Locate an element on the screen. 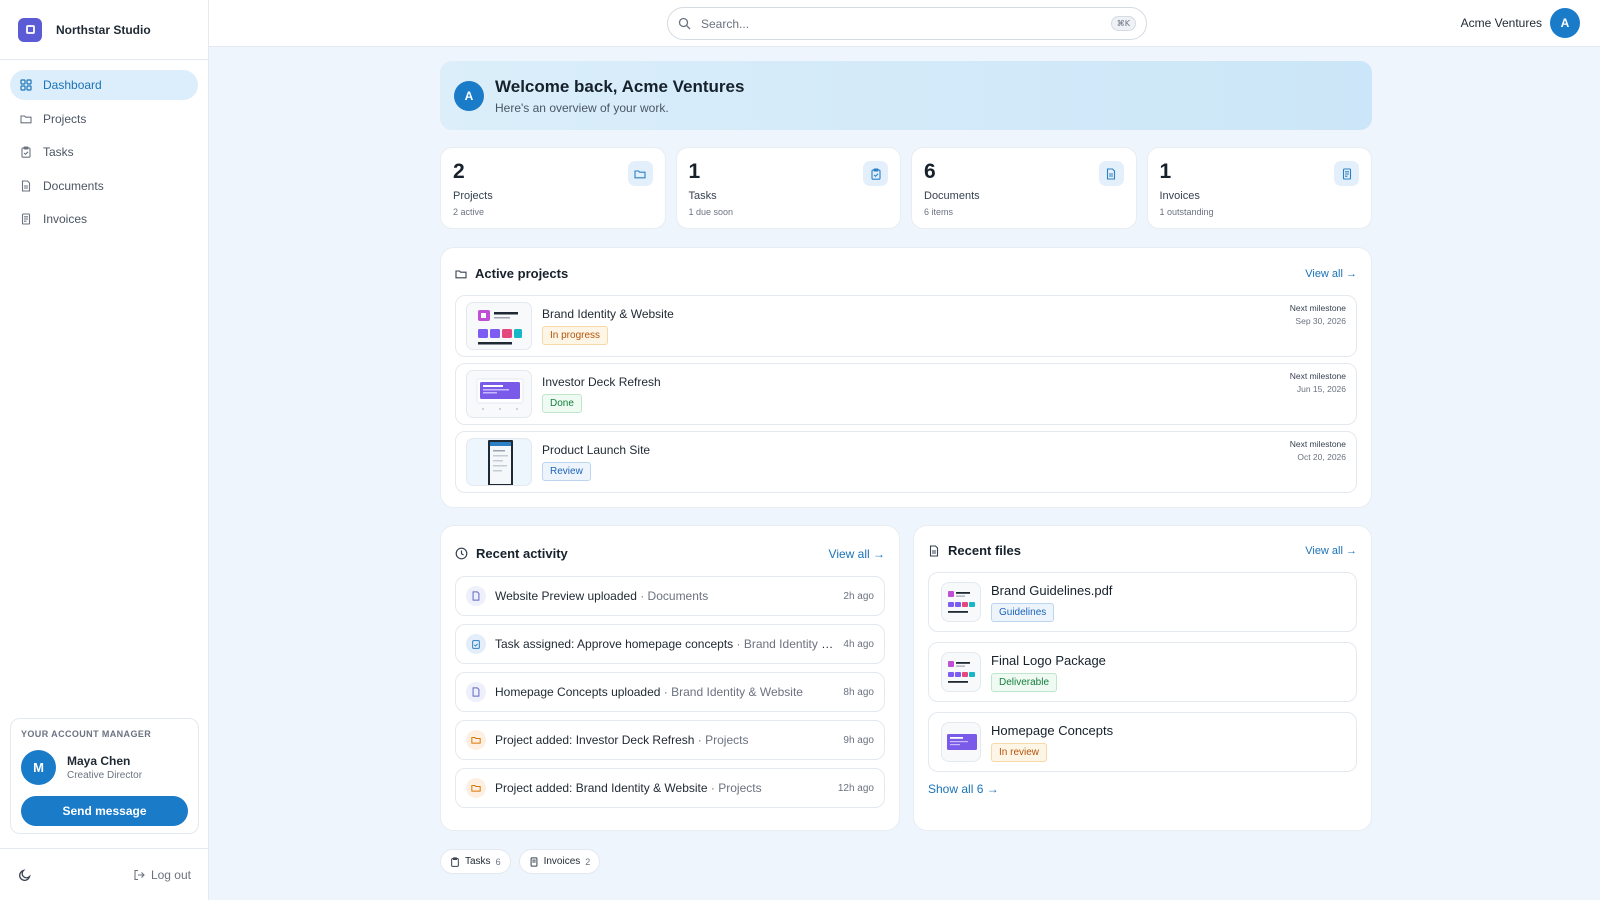 This screenshot has height=900, width=1600. stat-card-invoices: 1 Invoices 1 outstanding is located at coordinates (1259, 188).